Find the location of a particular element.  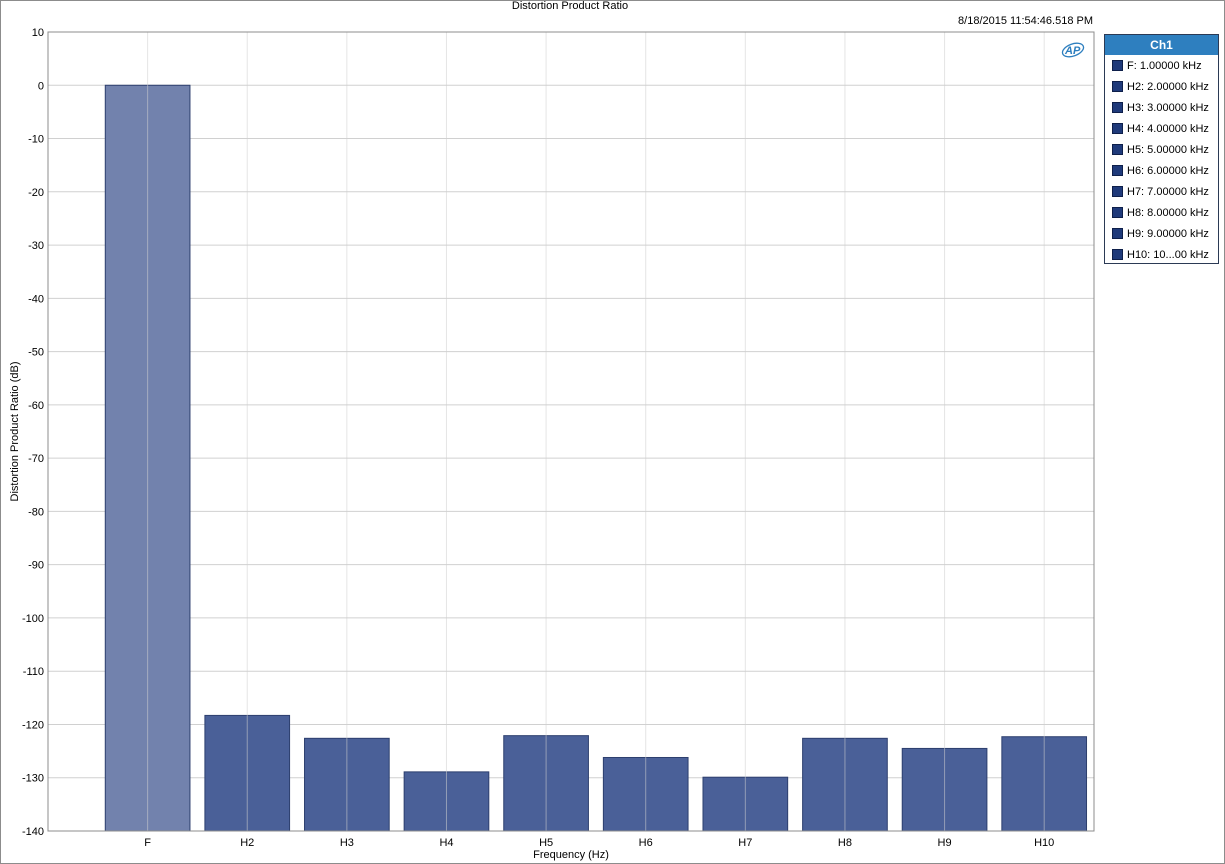

y-tick-label: -30 is located at coordinates (36, 246).